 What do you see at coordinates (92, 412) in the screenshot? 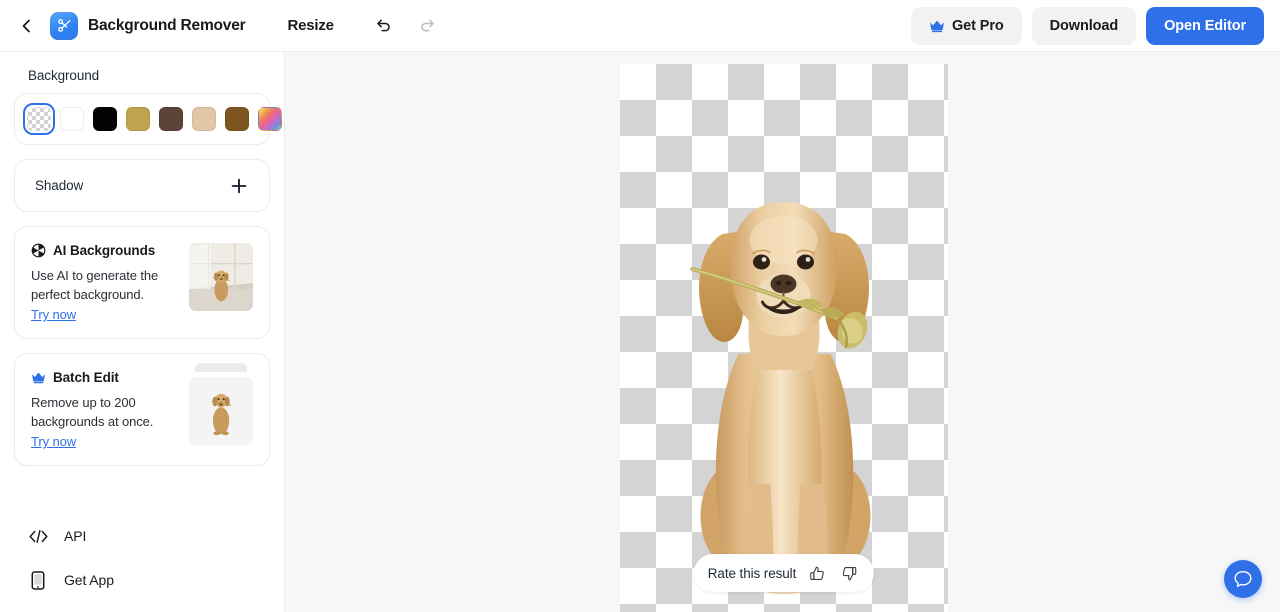
I see `promo-batch-description: Remove up to 200 backgrounds at once.` at bounding box center [92, 412].